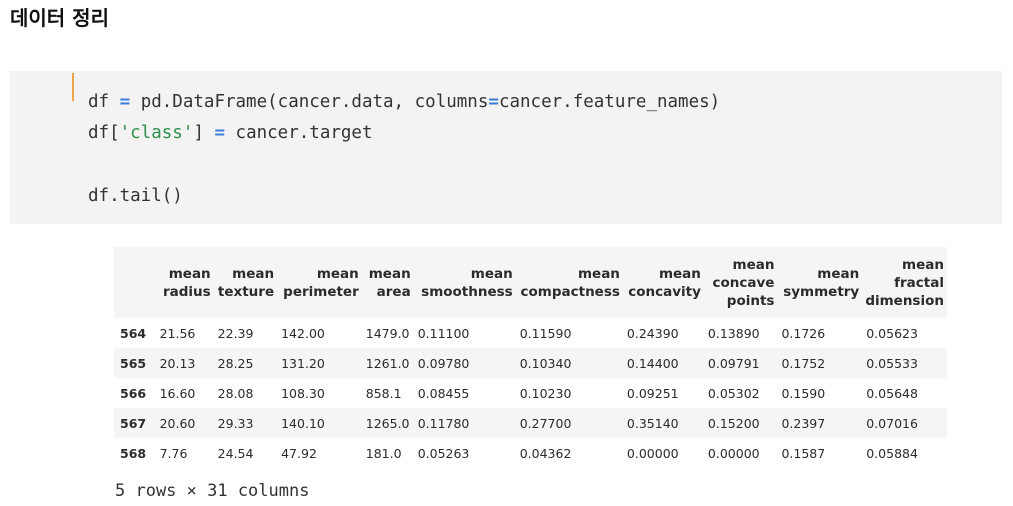 Image resolution: width=1013 pixels, height=506 pixels. What do you see at coordinates (803, 453) in the screenshot?
I see `table-cell: 0.1587` at bounding box center [803, 453].